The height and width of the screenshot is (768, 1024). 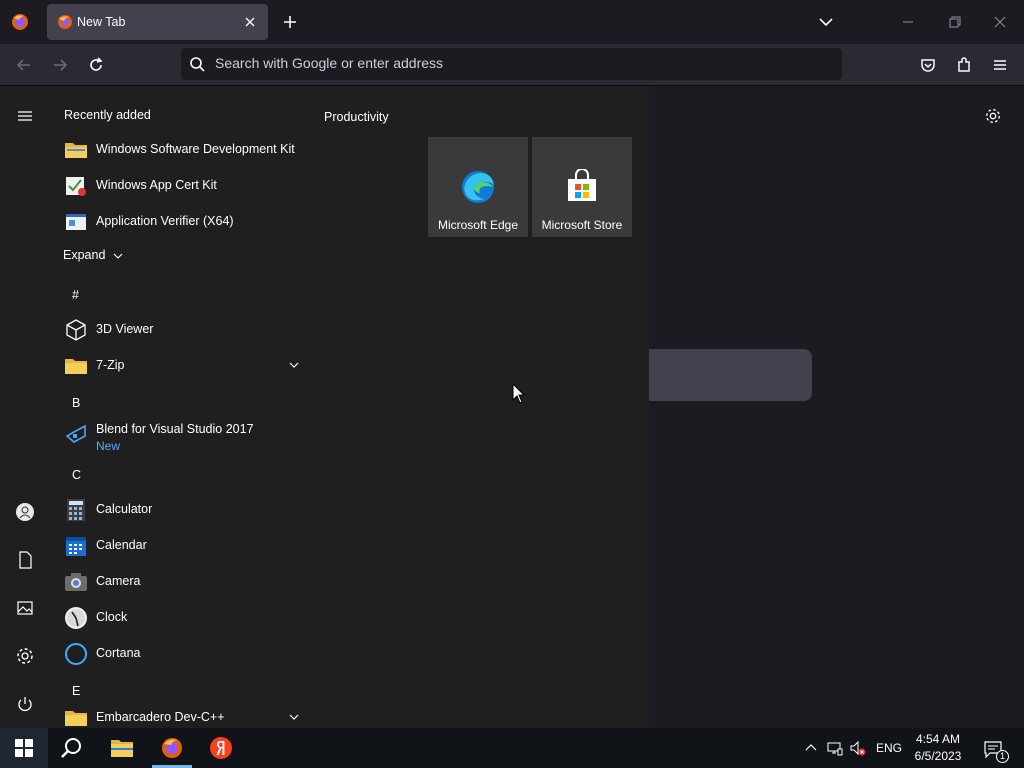 I want to click on clock-icon, so click(x=76, y=618).